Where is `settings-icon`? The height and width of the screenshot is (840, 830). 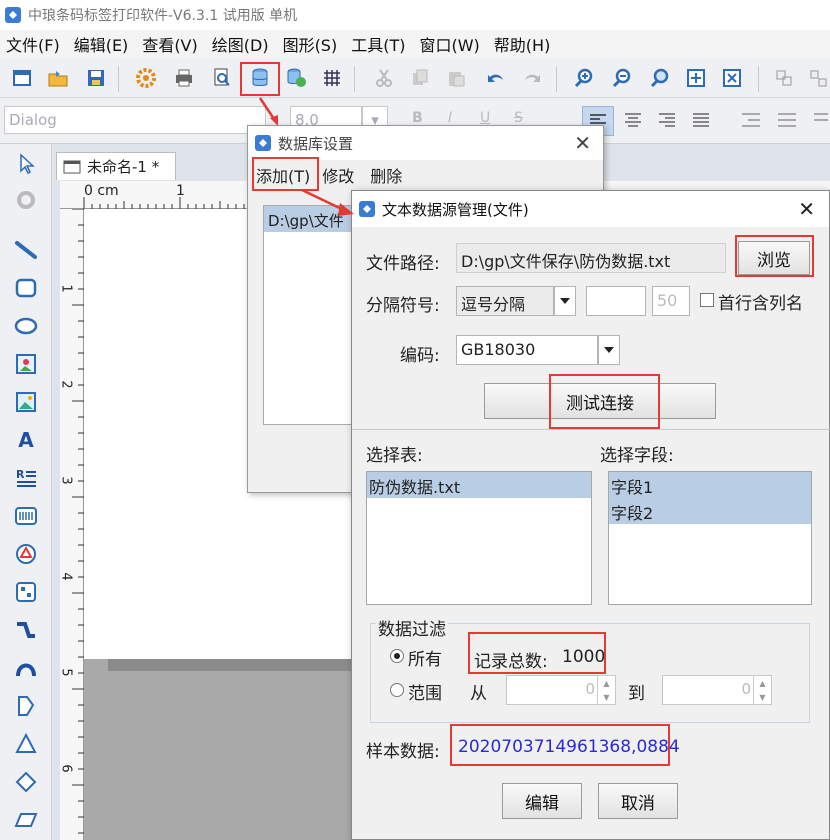
settings-icon is located at coordinates (146, 78).